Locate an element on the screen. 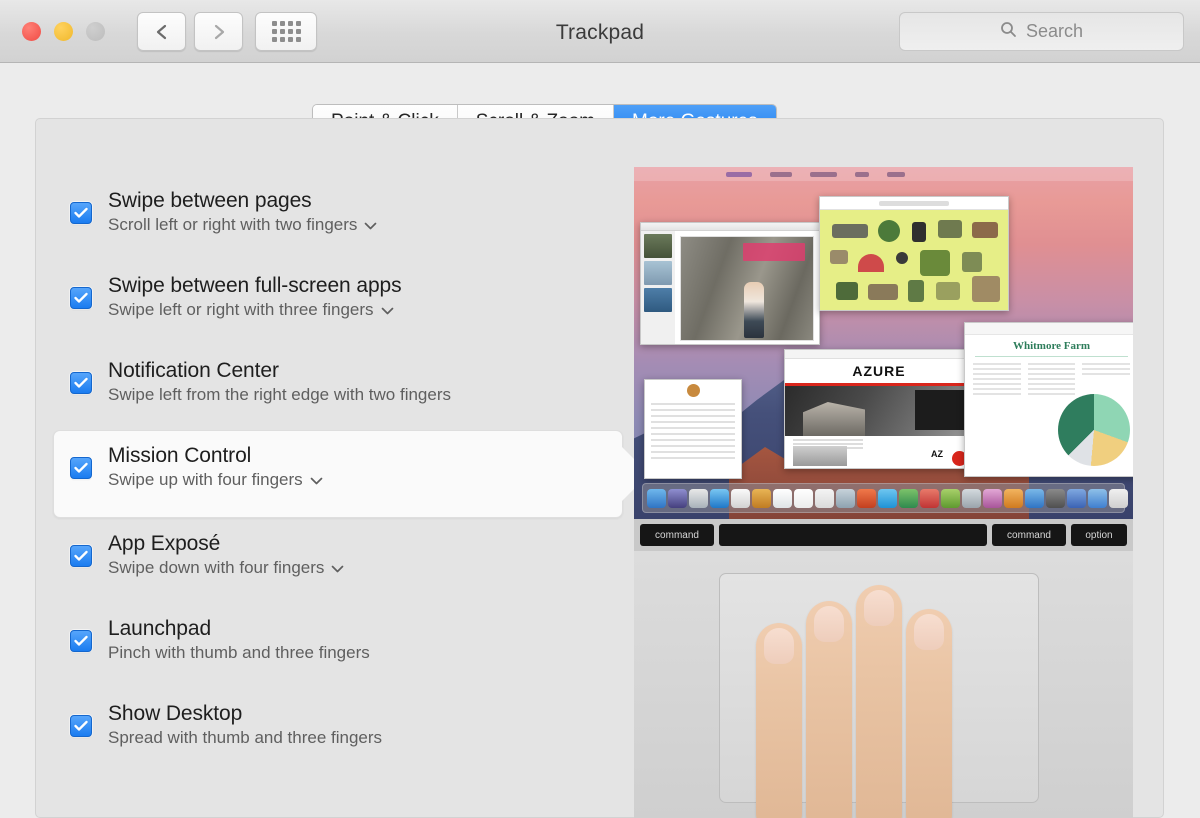 This screenshot has height=818, width=1200. gesture-subtitle: Pinch with thumb and three fingers is located at coordinates (239, 652).